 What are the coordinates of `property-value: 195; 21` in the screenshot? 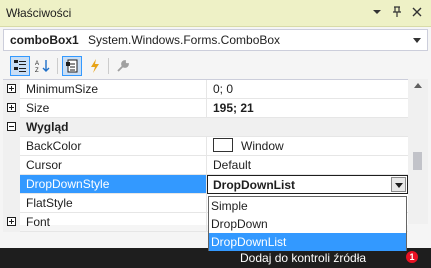 It's located at (307, 108).